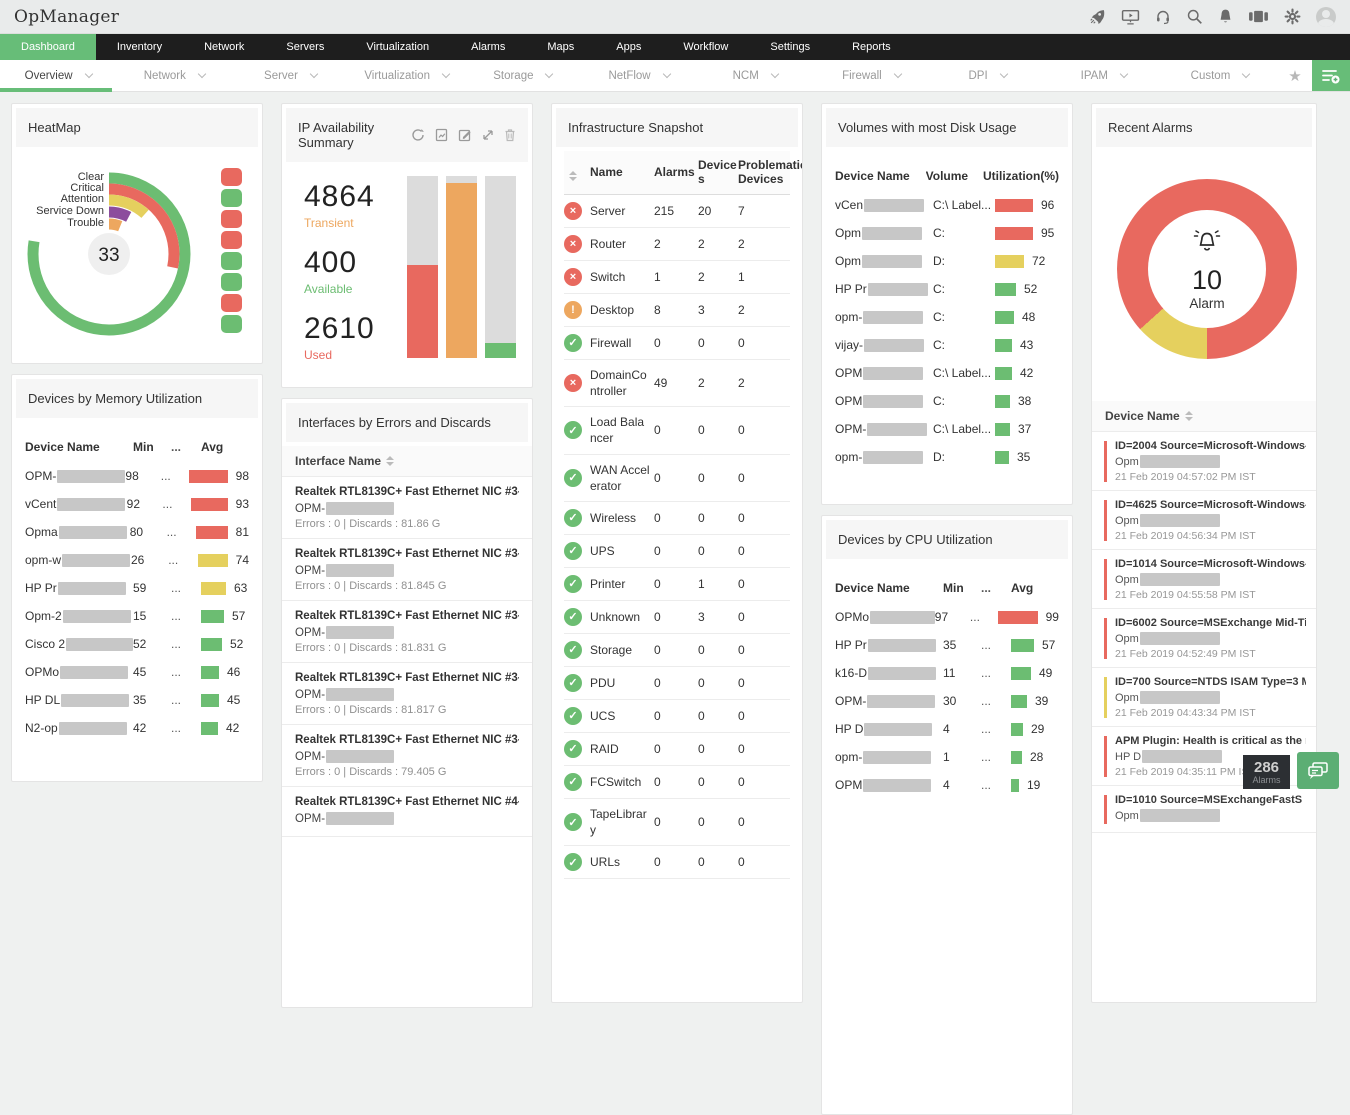 The width and height of the screenshot is (1350, 1115). I want to click on nav-item-servers: Servers, so click(305, 47).